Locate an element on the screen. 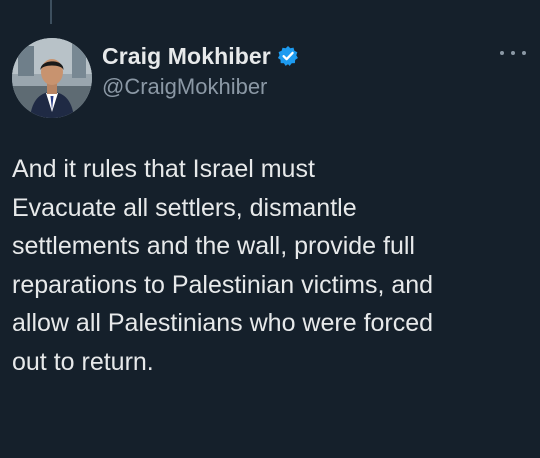 This screenshot has width=540, height=458. author-handle: @CraigMokhiber is located at coordinates (200, 87).